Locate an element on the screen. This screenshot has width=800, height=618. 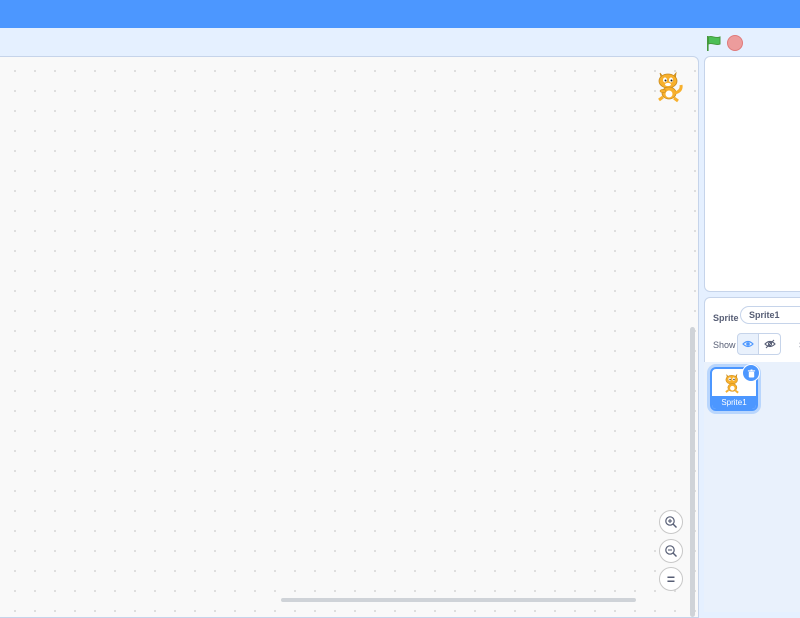
delete-sprite-button is located at coordinates (751, 373).